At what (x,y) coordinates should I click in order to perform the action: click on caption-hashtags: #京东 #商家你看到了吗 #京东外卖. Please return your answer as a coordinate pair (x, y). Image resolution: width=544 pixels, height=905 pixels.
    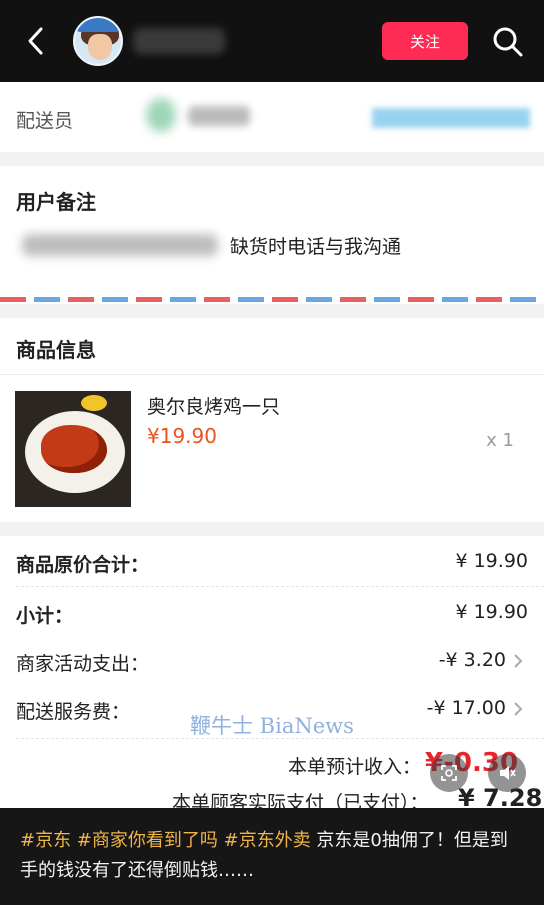
    Looking at the image, I should click on (165, 840).